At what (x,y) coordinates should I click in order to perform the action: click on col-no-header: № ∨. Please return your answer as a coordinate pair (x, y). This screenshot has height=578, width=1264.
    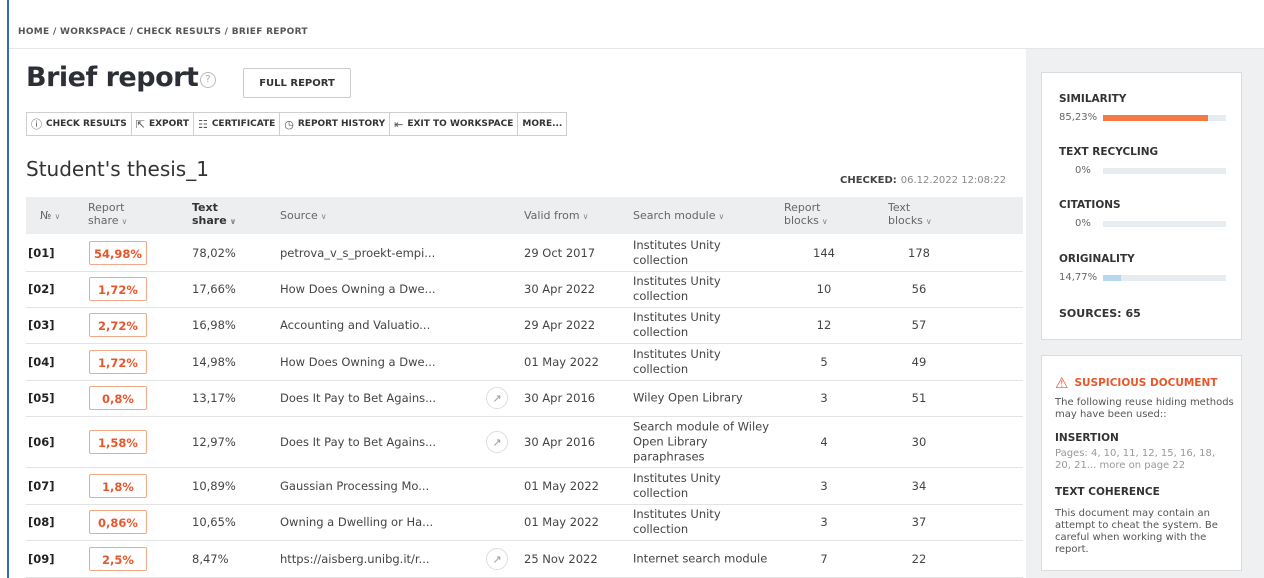
    Looking at the image, I should click on (50, 216).